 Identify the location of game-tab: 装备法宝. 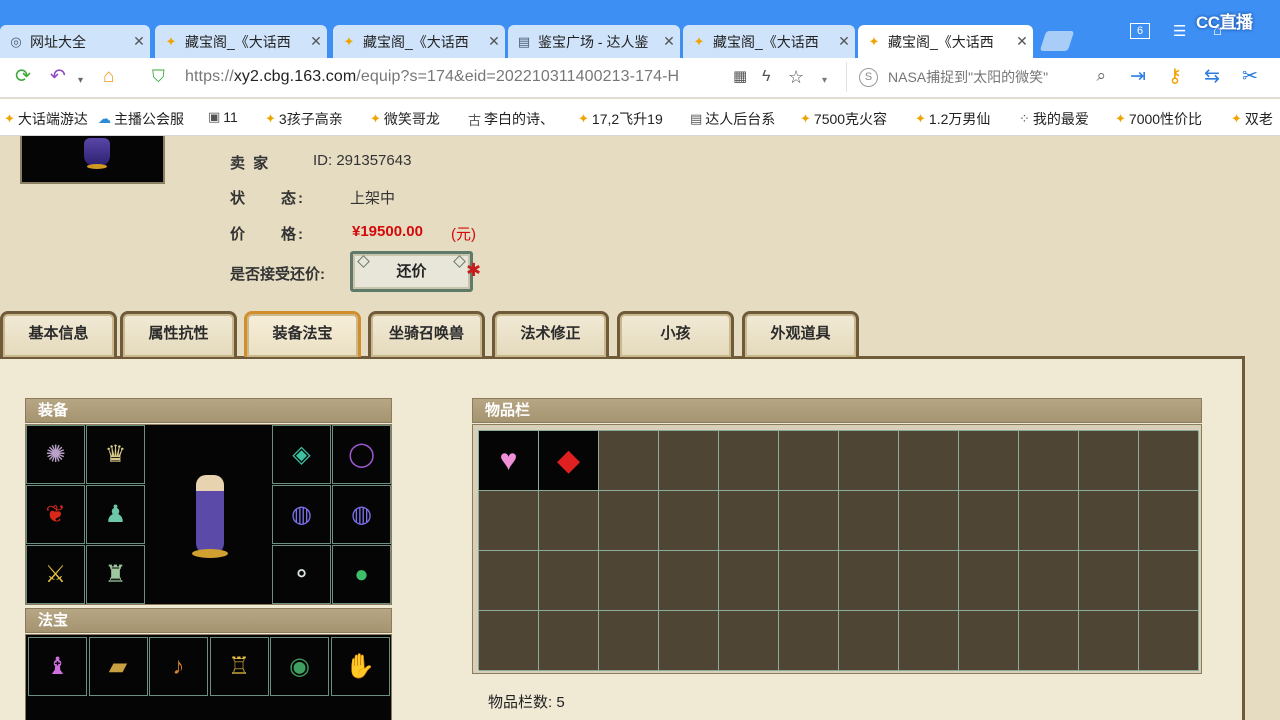
(302, 334).